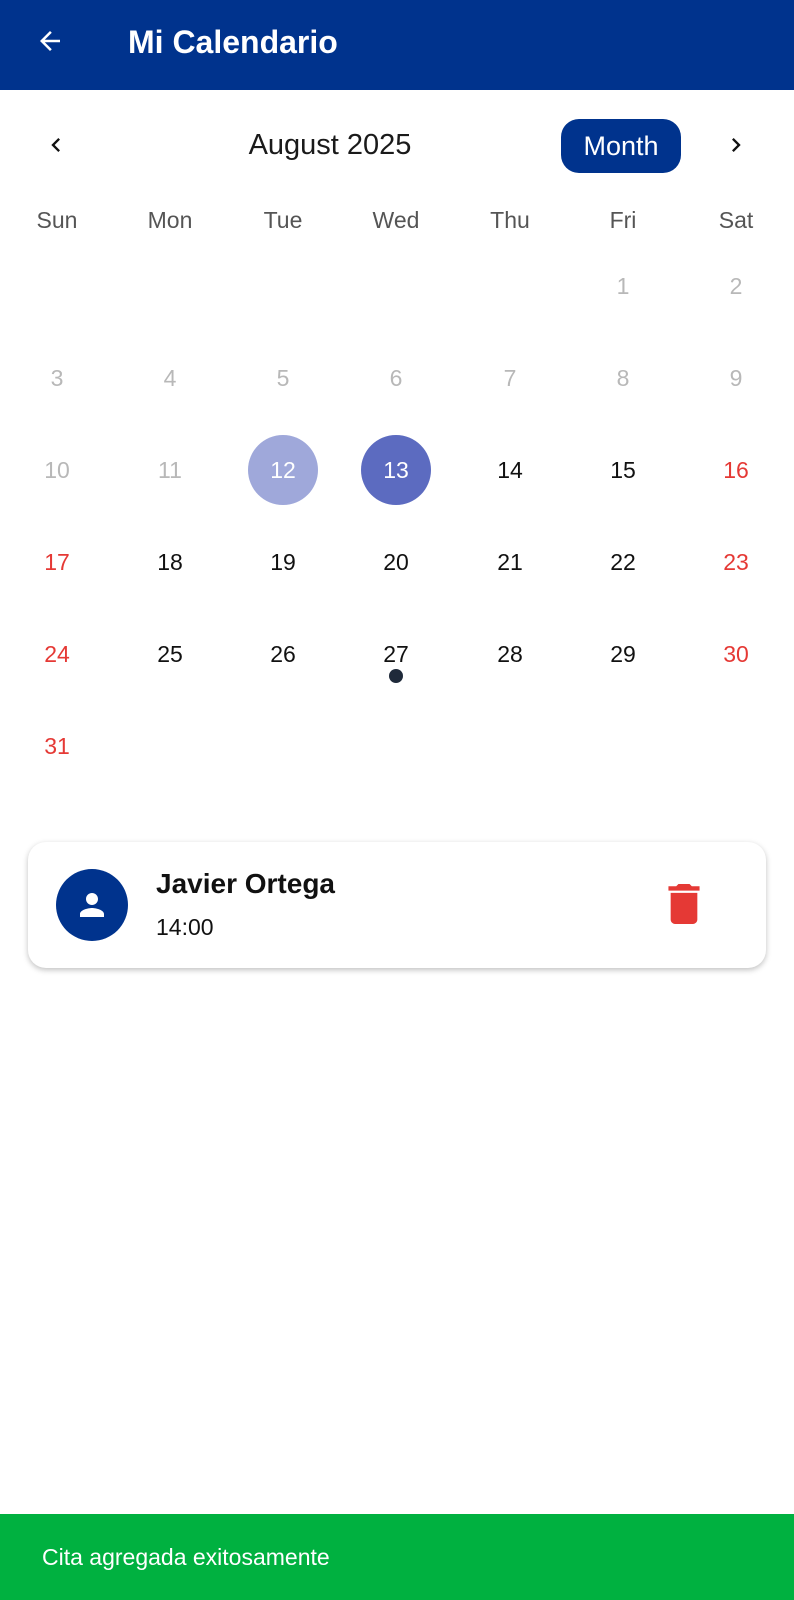 The width and height of the screenshot is (794, 1600). What do you see at coordinates (396, 562) in the screenshot?
I see `day-20: 20` at bounding box center [396, 562].